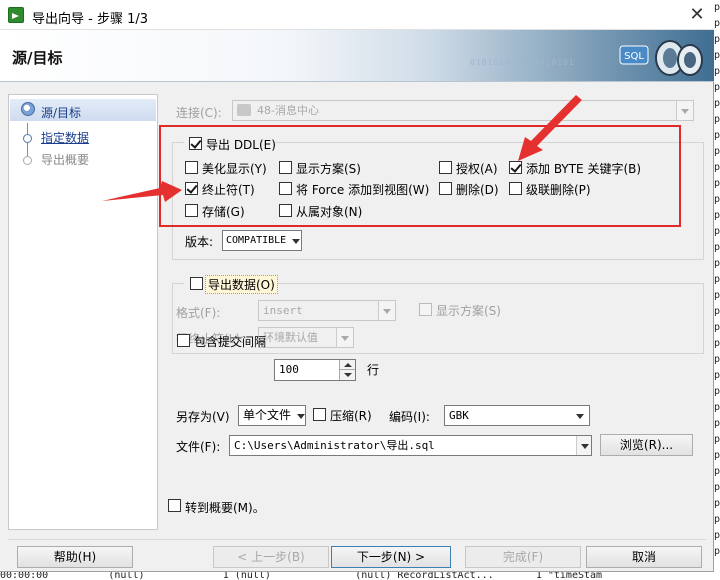  Describe the element at coordinates (90, 19) in the screenshot. I see `window-title: 导出向导 - 步骤 1/3` at that location.